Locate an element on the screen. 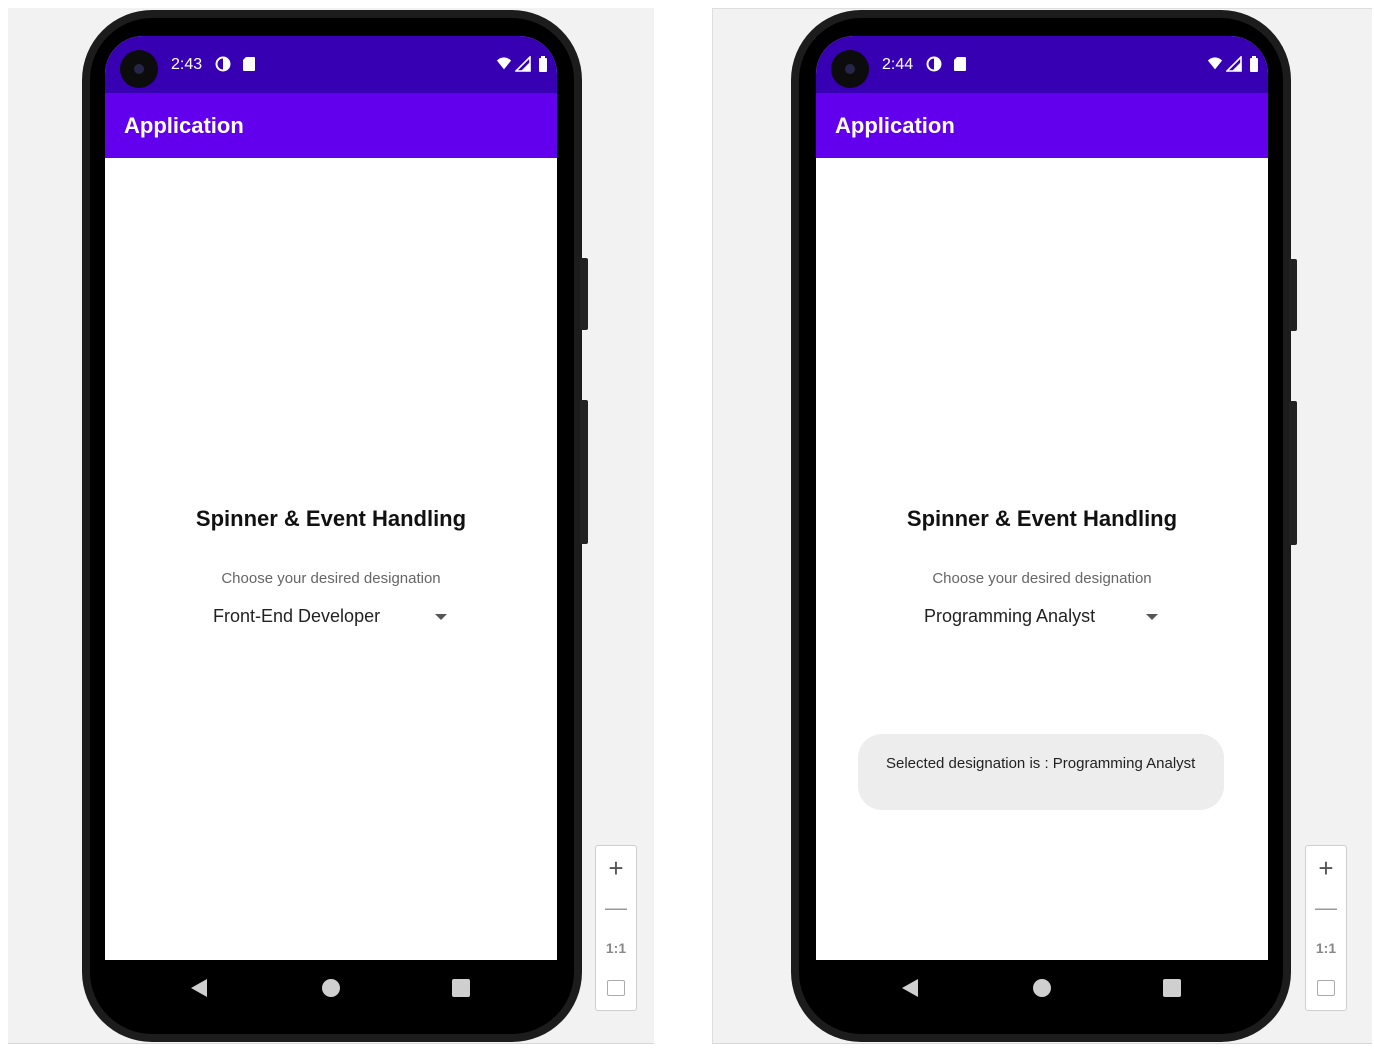 The height and width of the screenshot is (1048, 1374). status-bar: 2:43 is located at coordinates (331, 64).